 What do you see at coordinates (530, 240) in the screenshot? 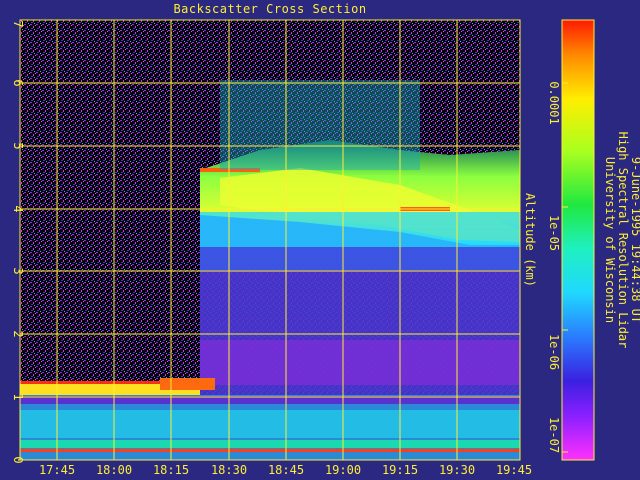
I see `y-axis-label: Altitude (km)` at bounding box center [530, 240].